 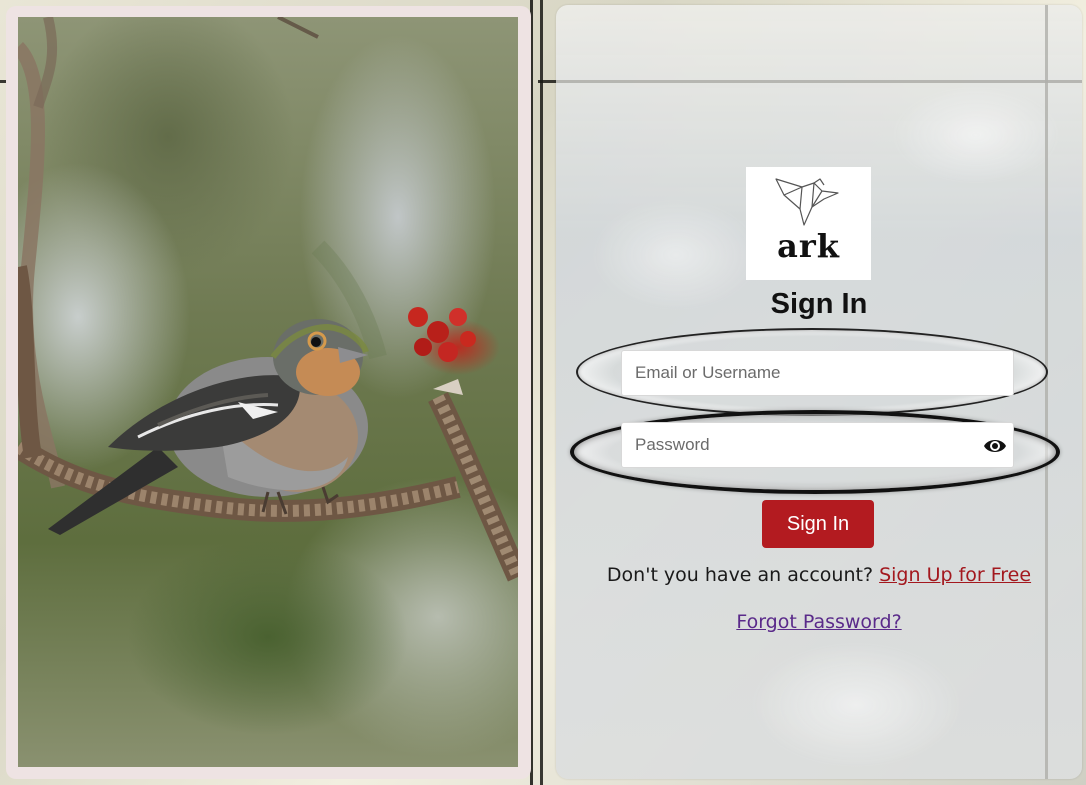 What do you see at coordinates (541, 392) in the screenshot?
I see `background-tile-line` at bounding box center [541, 392].